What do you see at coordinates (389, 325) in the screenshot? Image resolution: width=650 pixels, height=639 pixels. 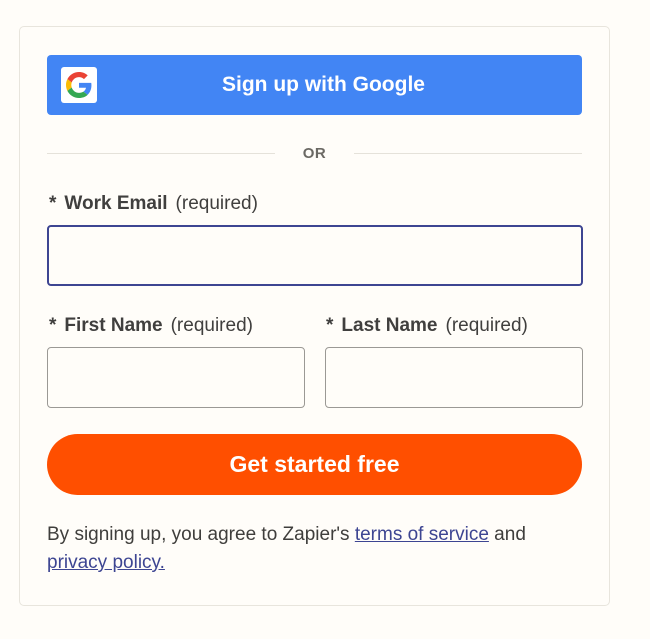 I see `last-name-label-text: Last Name` at bounding box center [389, 325].